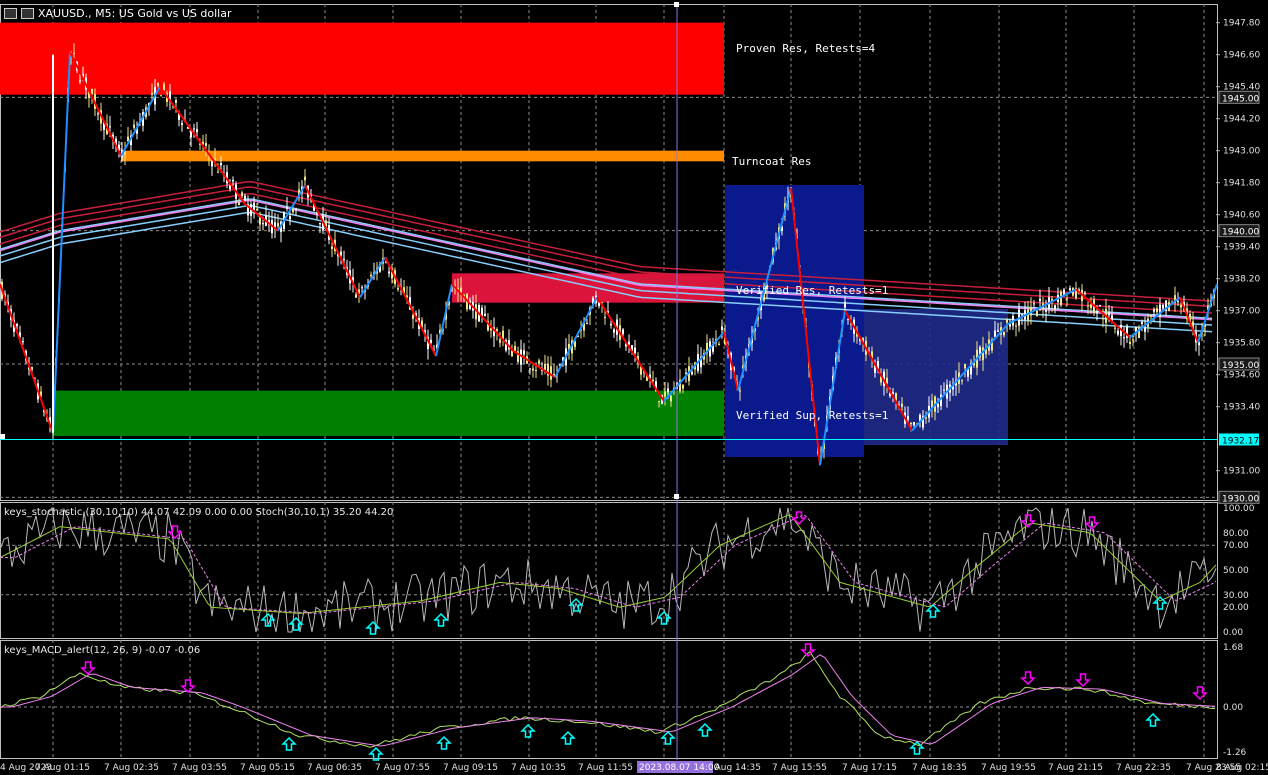 The height and width of the screenshot is (775, 1268). Describe the element at coordinates (771, 161) in the screenshot. I see `zone-label: Turncoat Res` at that location.